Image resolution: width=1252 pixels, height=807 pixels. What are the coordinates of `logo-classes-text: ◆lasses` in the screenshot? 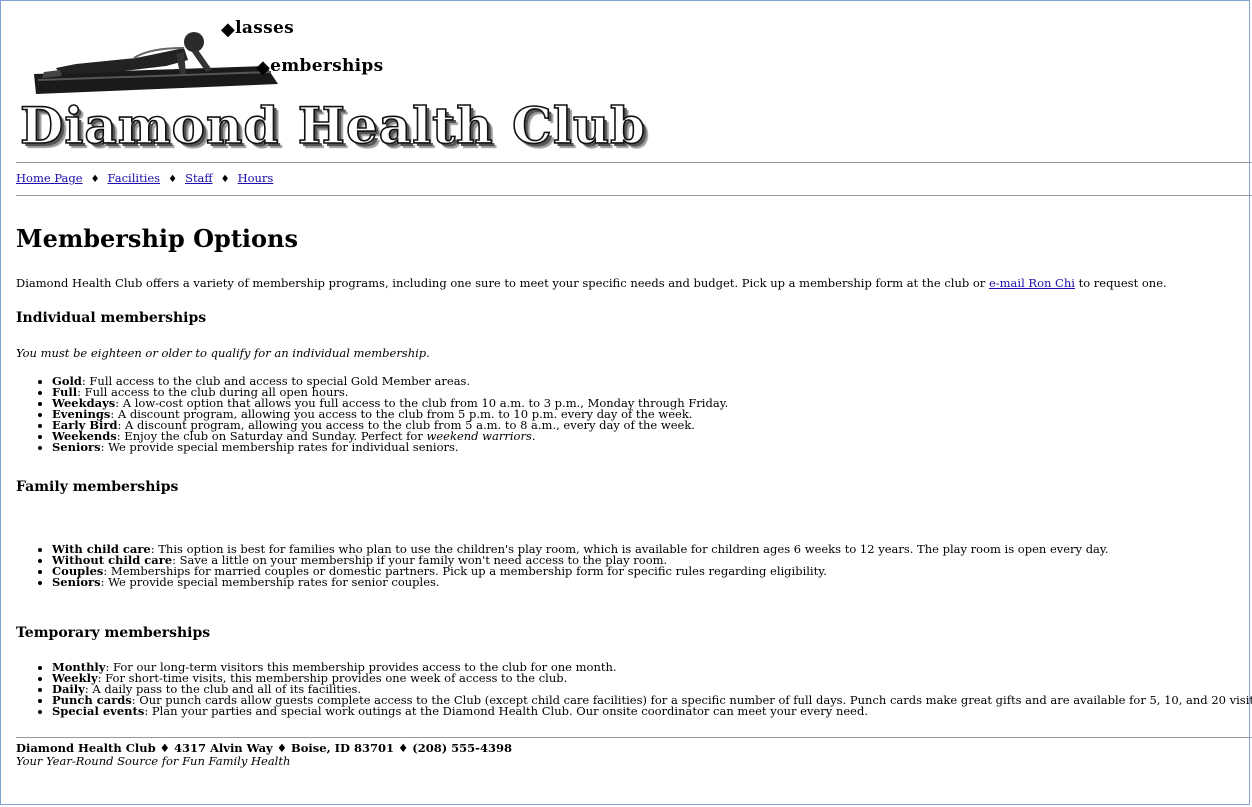 It's located at (257, 29).